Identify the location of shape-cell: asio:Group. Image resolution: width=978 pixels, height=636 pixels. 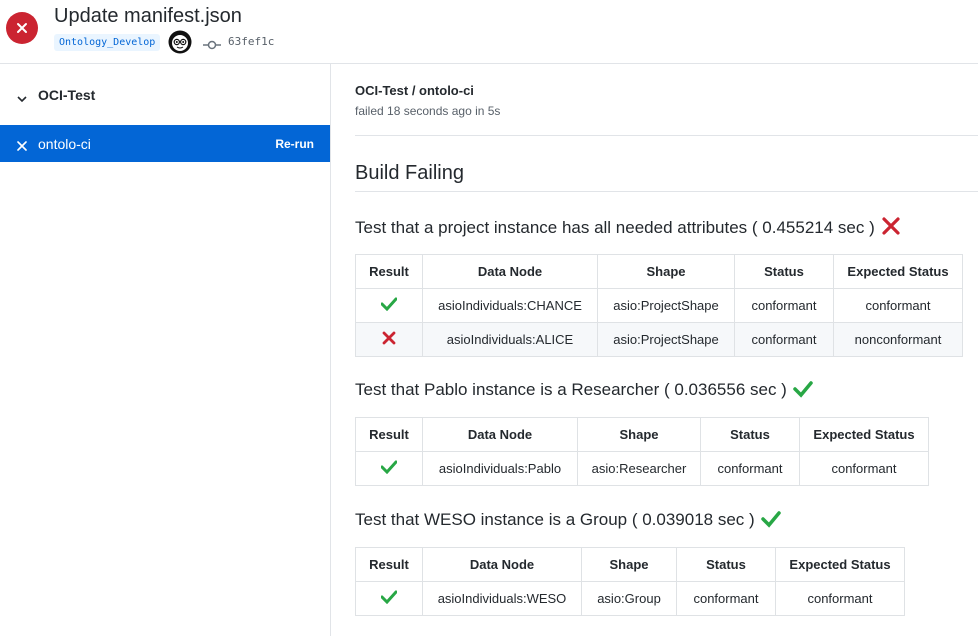
(629, 598).